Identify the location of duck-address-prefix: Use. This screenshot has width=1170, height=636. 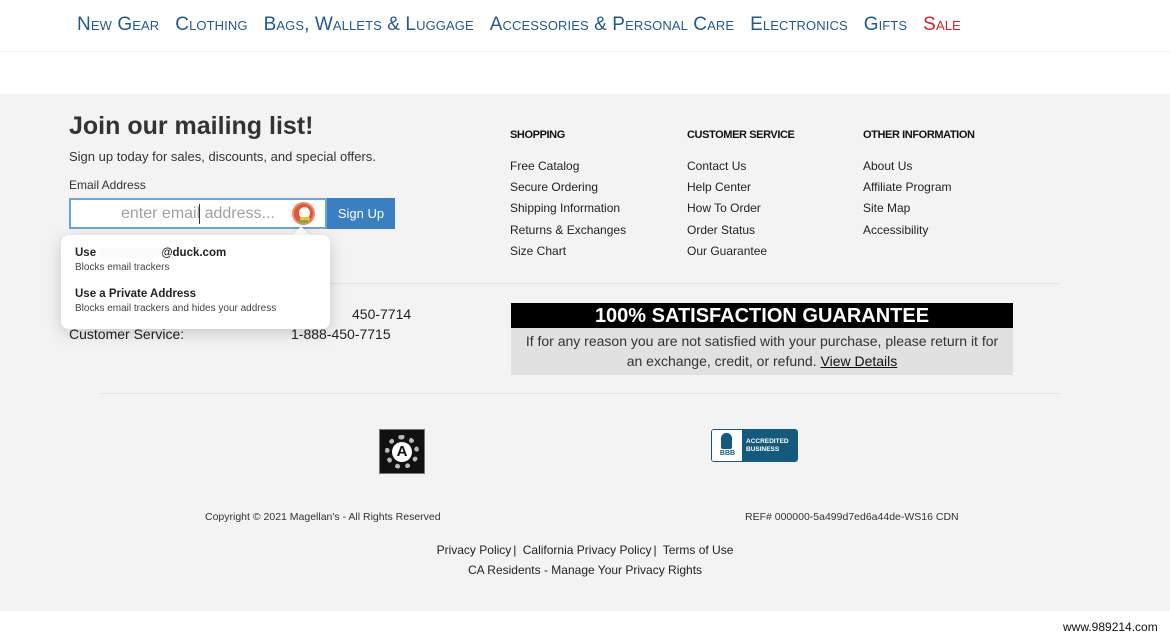
(86, 253).